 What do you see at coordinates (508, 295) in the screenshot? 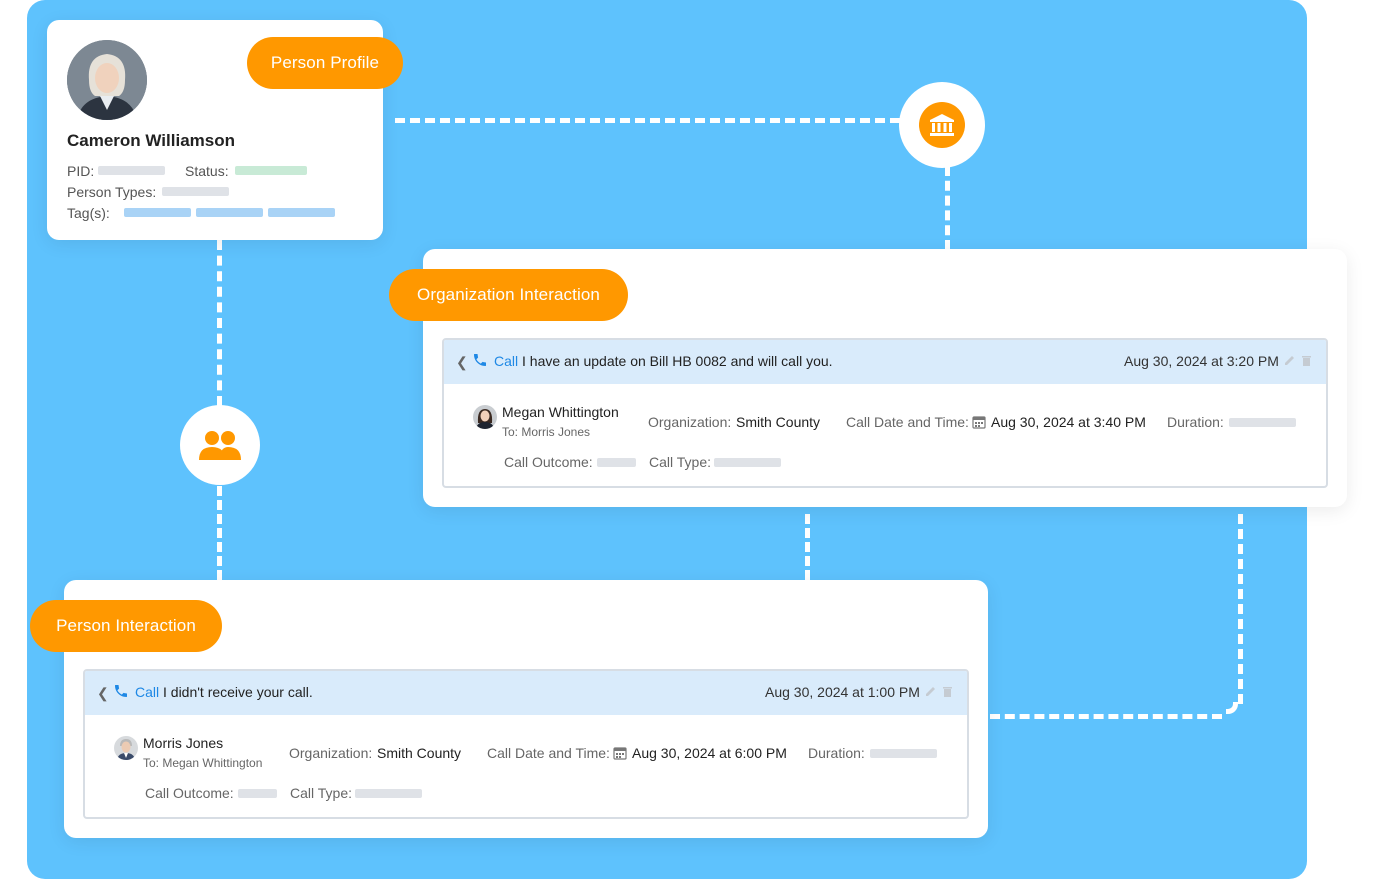
I see `organization-interaction-badge: Organization Interaction` at bounding box center [508, 295].